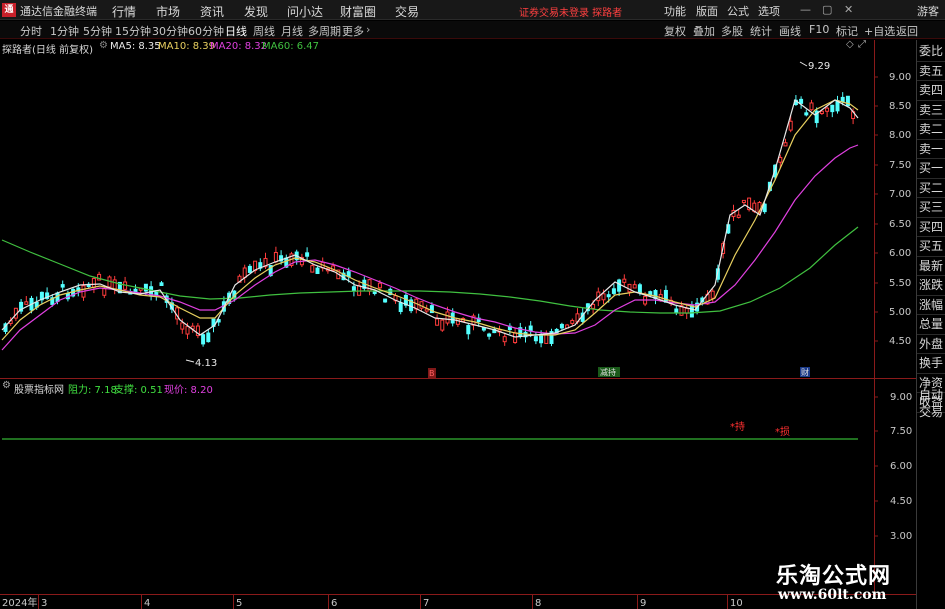 The image size is (945, 609). Describe the element at coordinates (893, 467) in the screenshot. I see `sub-price-axis: 9.00 7.50 6.00 4.50 3.00` at that location.